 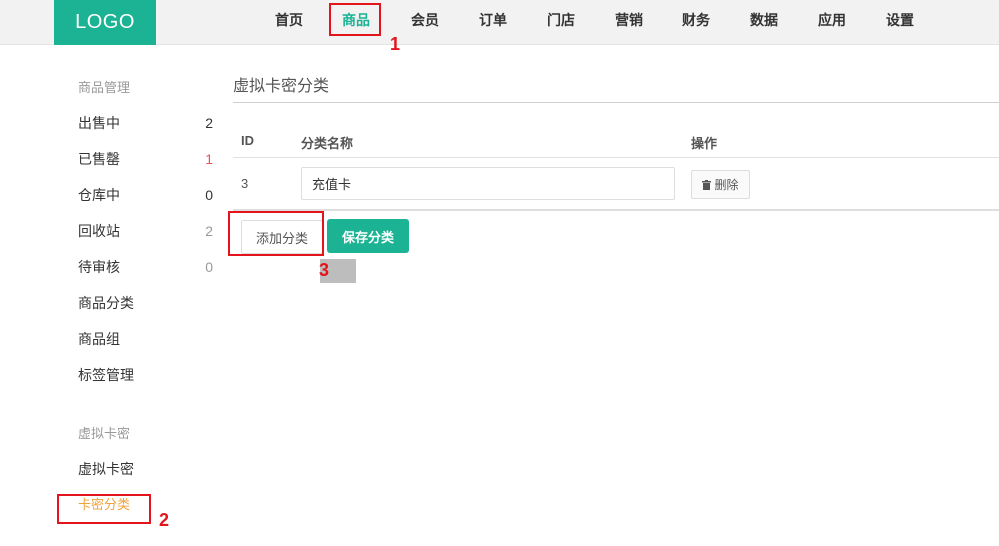 I want to click on sidebar-item-sold-out: 已售罄 1, so click(x=148, y=159).